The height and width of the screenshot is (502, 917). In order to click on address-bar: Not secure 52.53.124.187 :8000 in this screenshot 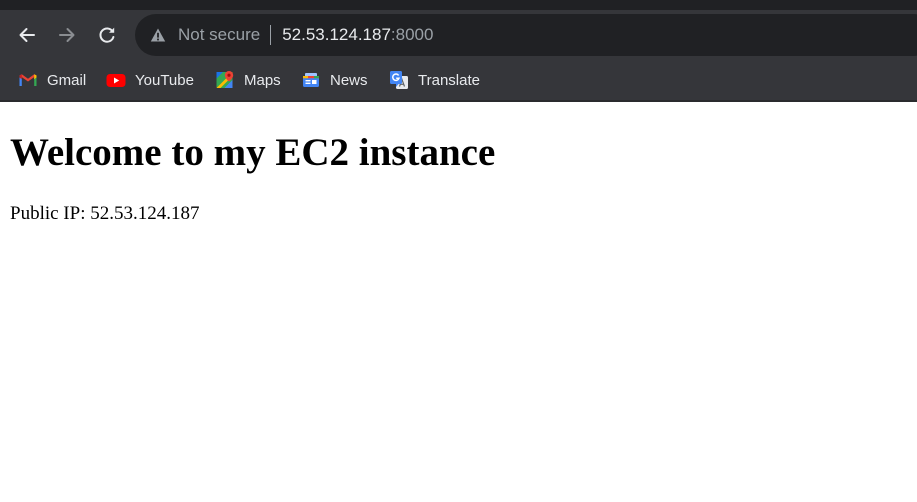, I will do `click(526, 35)`.